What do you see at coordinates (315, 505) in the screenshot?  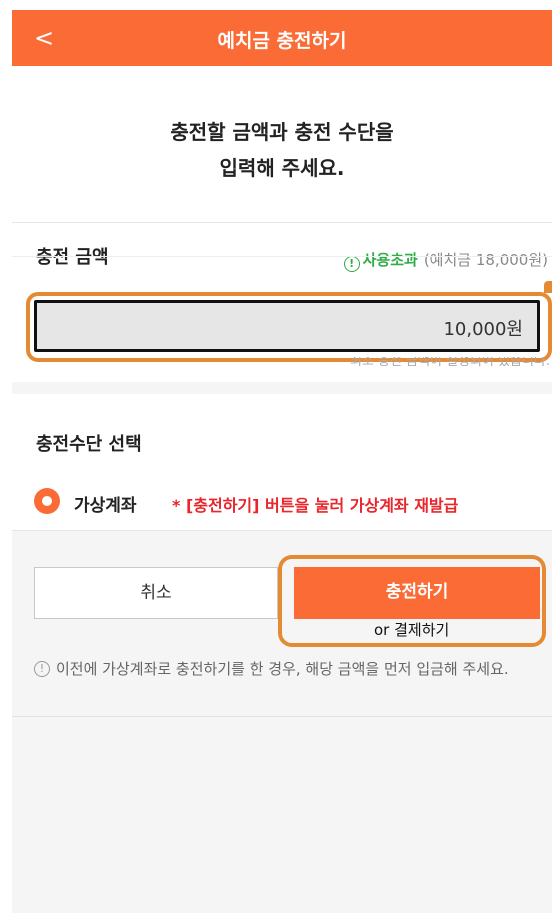 I see `reissue-note: * [충전하기] 버튼을 눌러 가상계좌 재발급` at bounding box center [315, 505].